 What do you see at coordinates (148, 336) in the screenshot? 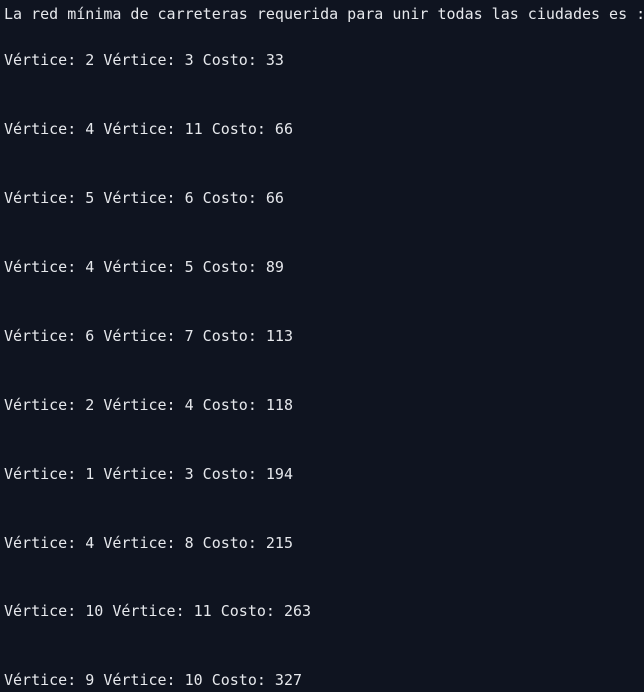
I see `output-line: Vértice: 6 Vértice: 7 Costo: 113` at bounding box center [148, 336].